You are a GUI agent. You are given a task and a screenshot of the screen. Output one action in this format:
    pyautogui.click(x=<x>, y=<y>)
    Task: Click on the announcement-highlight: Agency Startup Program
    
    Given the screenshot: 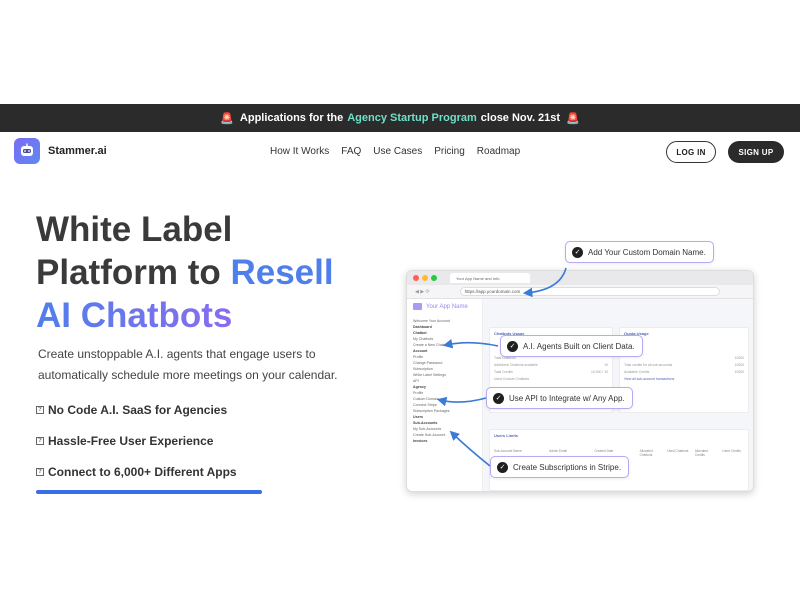 What is the action you would take?
    pyautogui.click(x=412, y=118)
    